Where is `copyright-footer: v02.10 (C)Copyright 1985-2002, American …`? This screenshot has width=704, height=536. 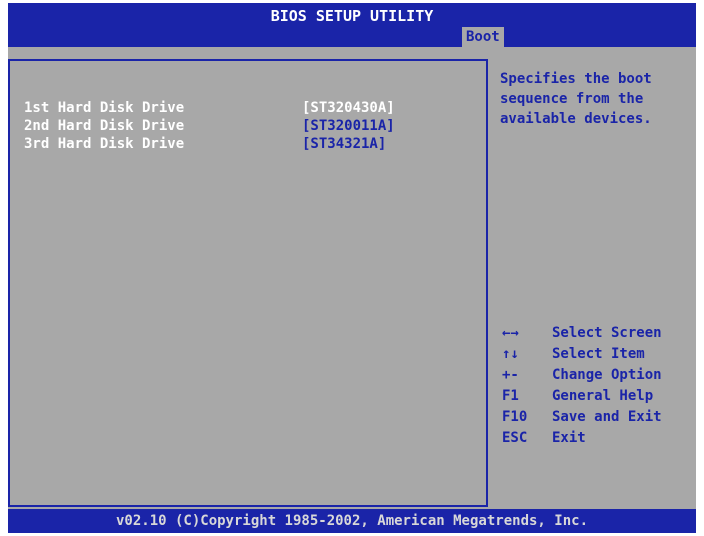
copyright-footer: v02.10 (C)Copyright 1985-2002, American … is located at coordinates (352, 521).